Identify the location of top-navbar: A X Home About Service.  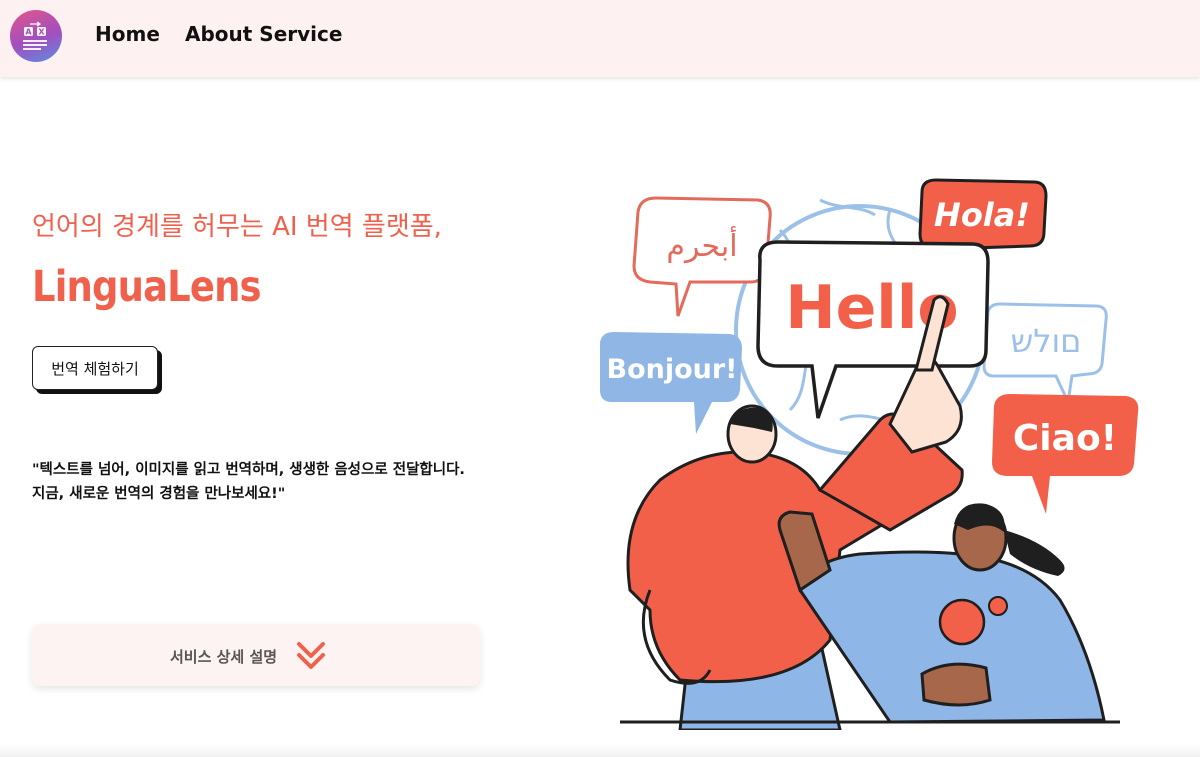
(600, 38).